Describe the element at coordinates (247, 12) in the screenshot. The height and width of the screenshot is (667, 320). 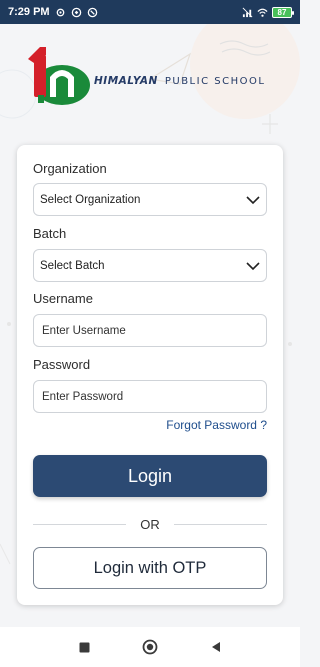
I see `signal-off-icon` at that location.